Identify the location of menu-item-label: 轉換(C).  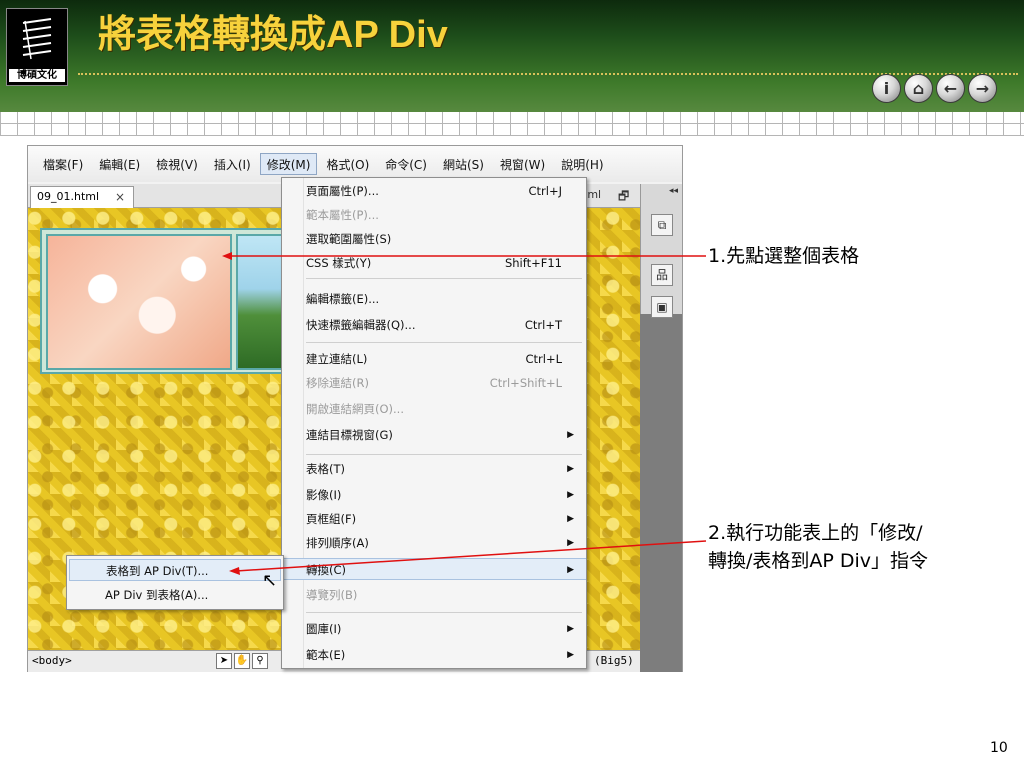
(326, 570).